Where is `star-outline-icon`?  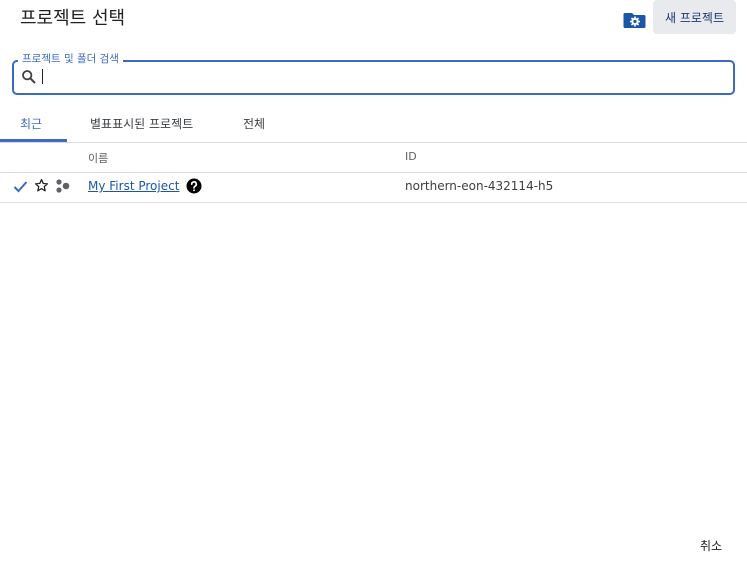 star-outline-icon is located at coordinates (41, 185).